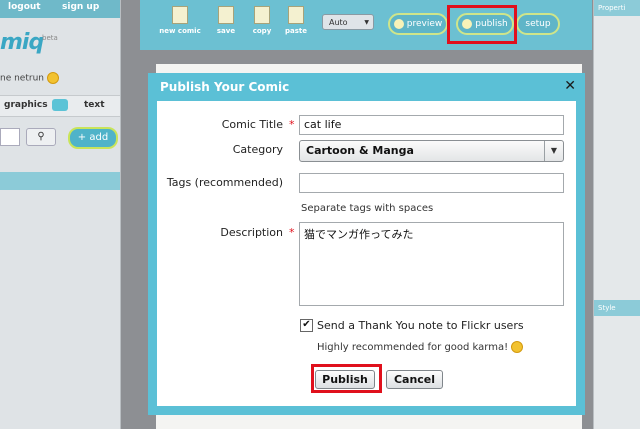 The height and width of the screenshot is (429, 640). What do you see at coordinates (306, 325) in the screenshot?
I see `thank-you-checkbox: ✔` at bounding box center [306, 325].